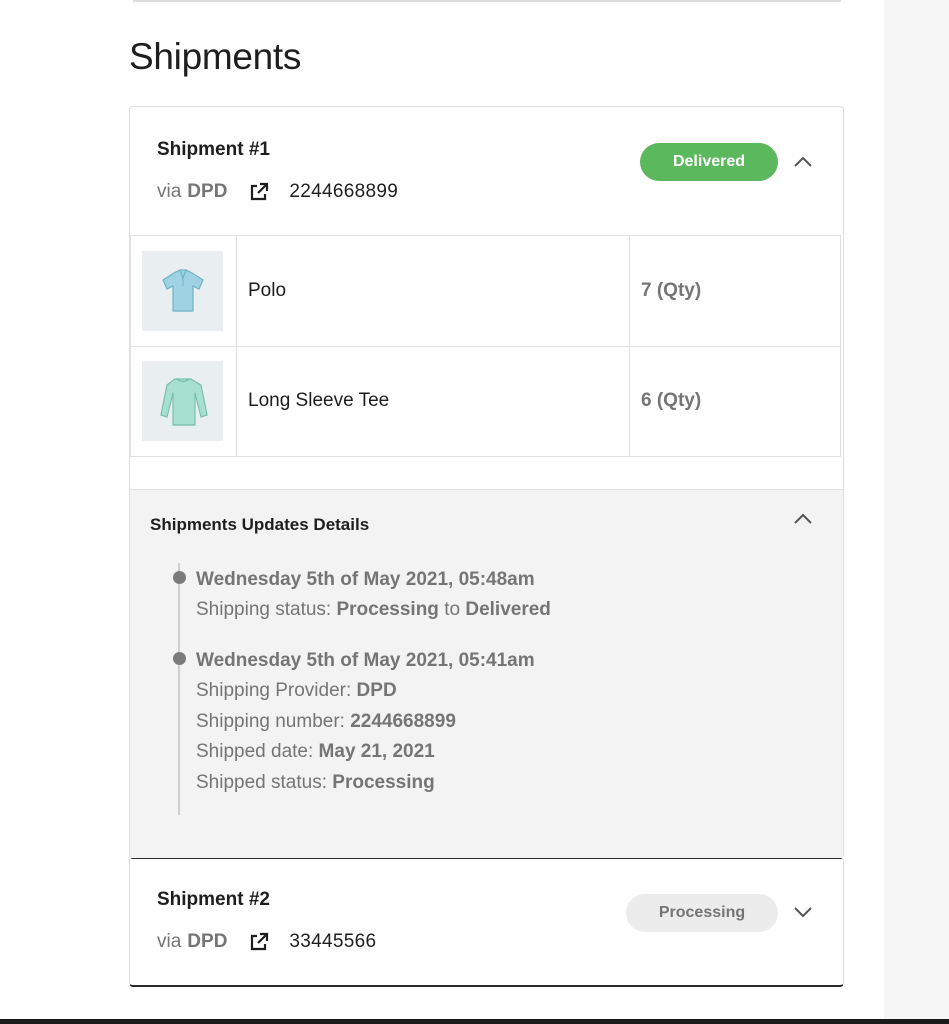 This screenshot has height=1024, width=949. What do you see at coordinates (486, 170) in the screenshot?
I see `shipment-header: Shipment #1 via DPD 2244668899 Delivered` at bounding box center [486, 170].